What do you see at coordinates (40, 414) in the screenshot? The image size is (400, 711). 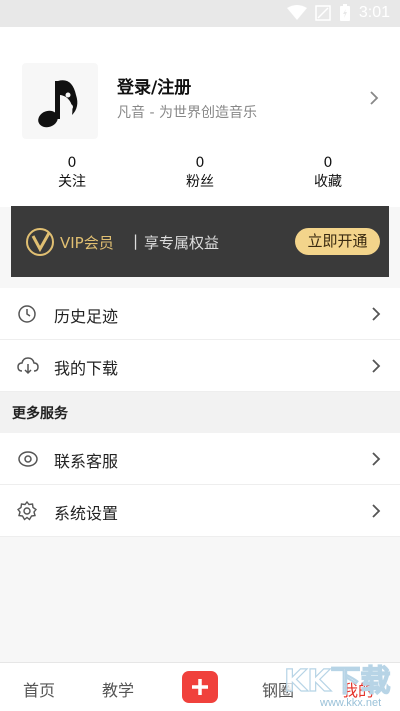 I see `section-header-label: 更多服务` at bounding box center [40, 414].